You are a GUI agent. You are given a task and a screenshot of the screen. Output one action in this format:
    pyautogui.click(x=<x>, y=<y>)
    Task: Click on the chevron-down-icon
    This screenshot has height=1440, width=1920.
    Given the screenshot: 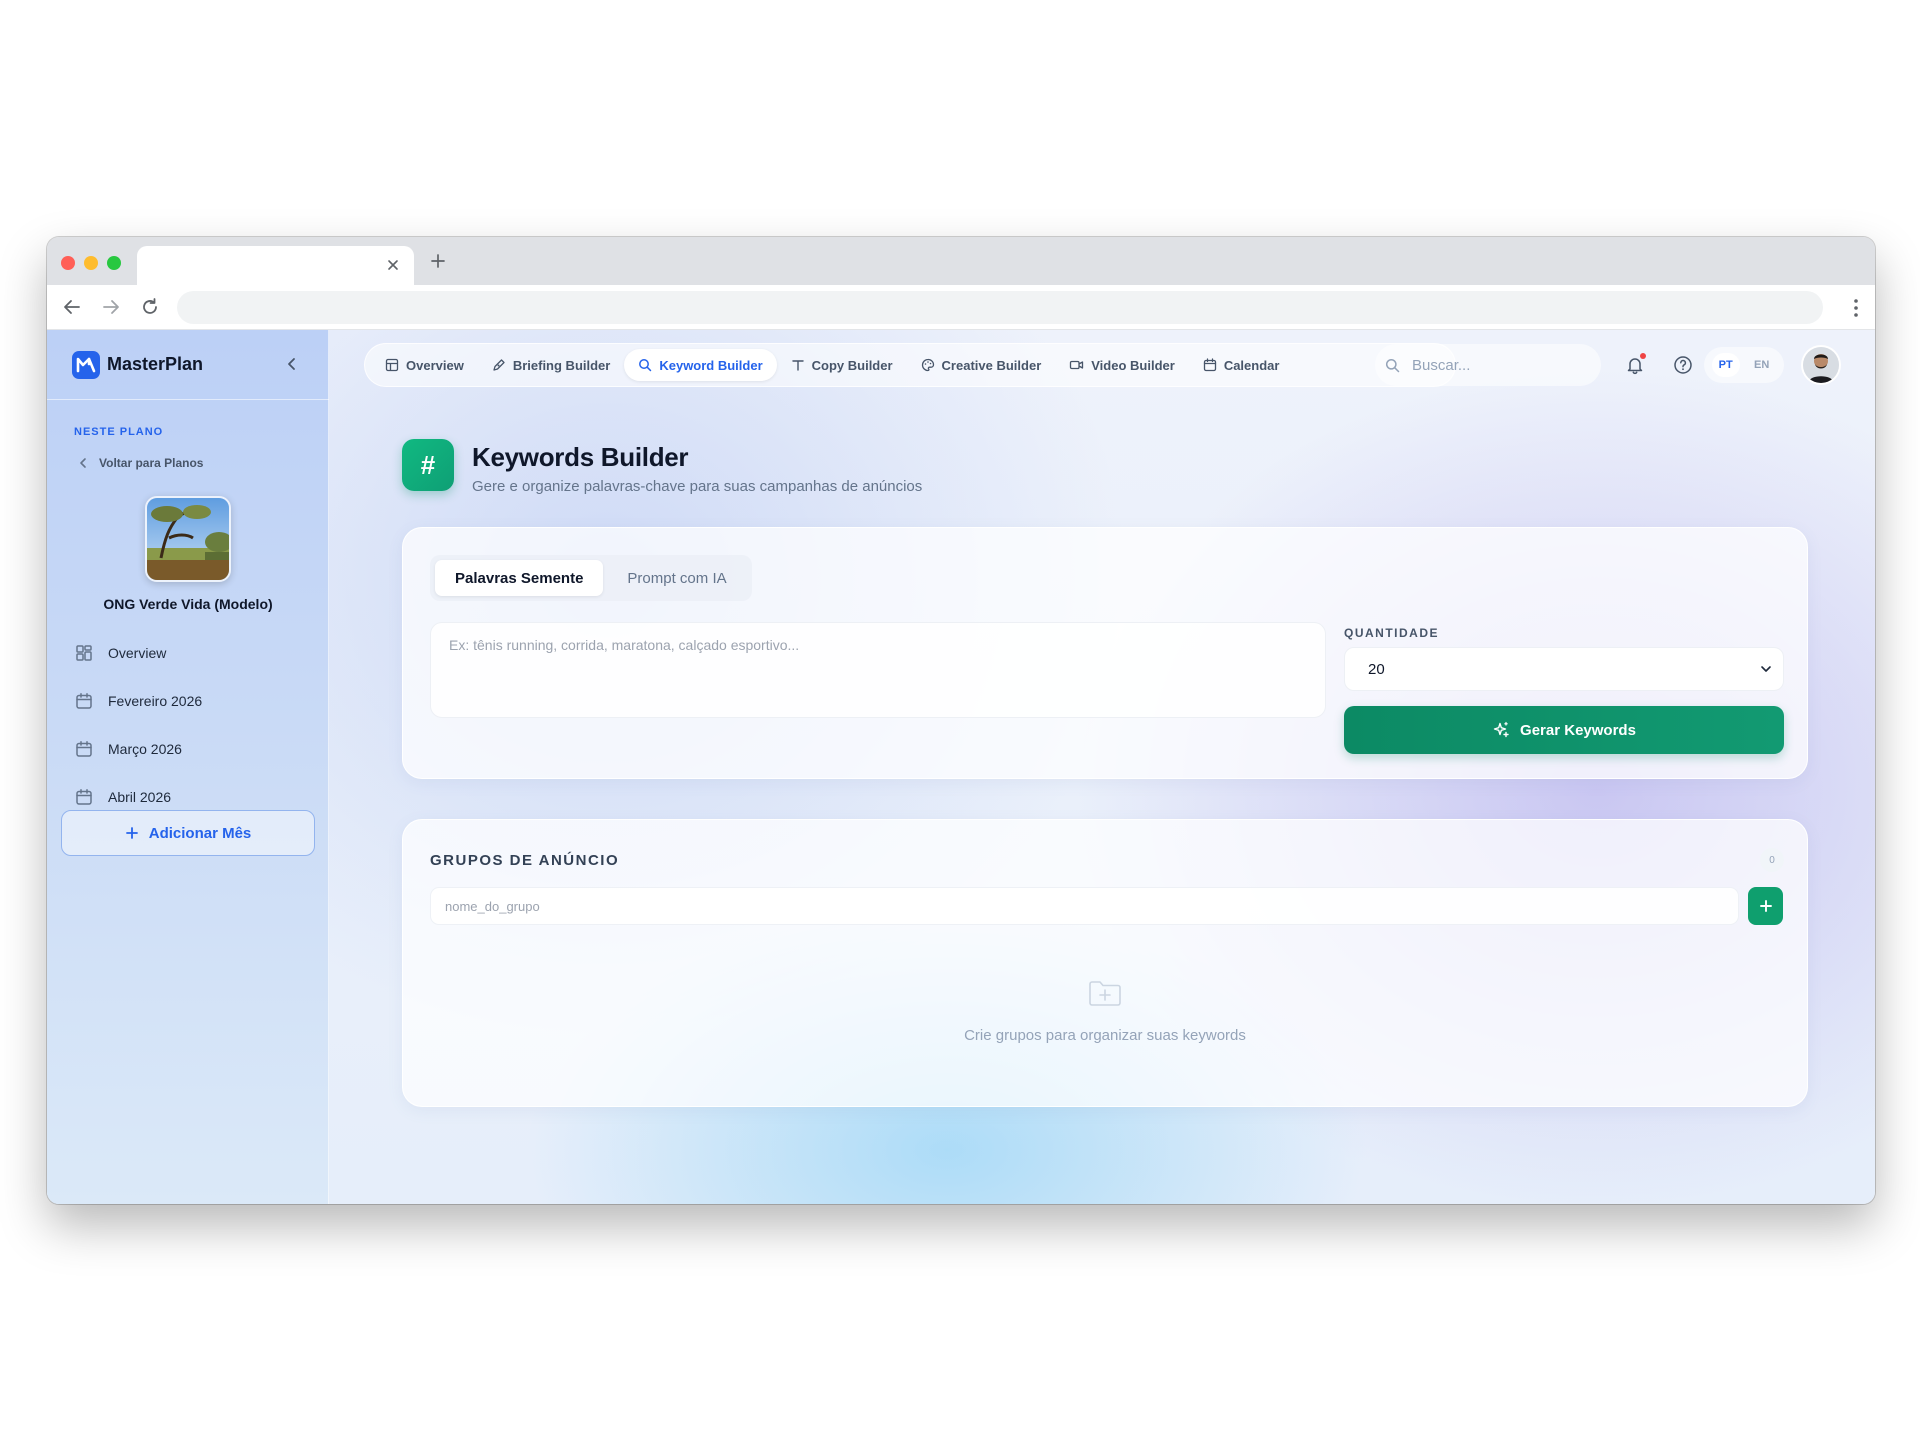 What is the action you would take?
    pyautogui.click(x=1766, y=669)
    